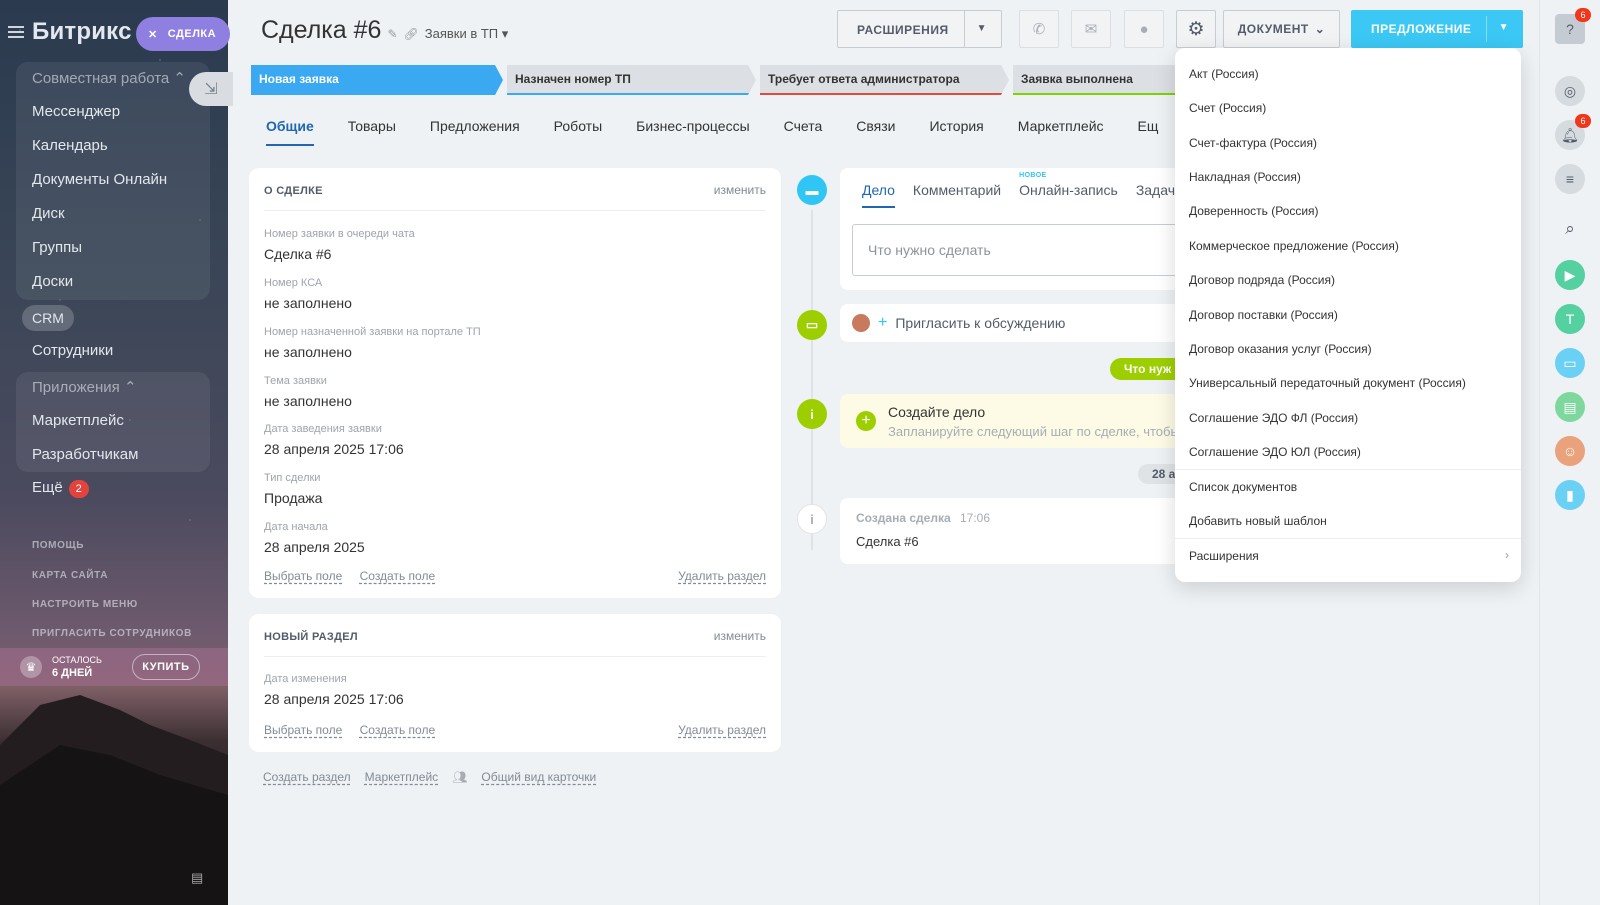  Describe the element at coordinates (578, 126) in the screenshot. I see `tab-robots: Роботы` at that location.